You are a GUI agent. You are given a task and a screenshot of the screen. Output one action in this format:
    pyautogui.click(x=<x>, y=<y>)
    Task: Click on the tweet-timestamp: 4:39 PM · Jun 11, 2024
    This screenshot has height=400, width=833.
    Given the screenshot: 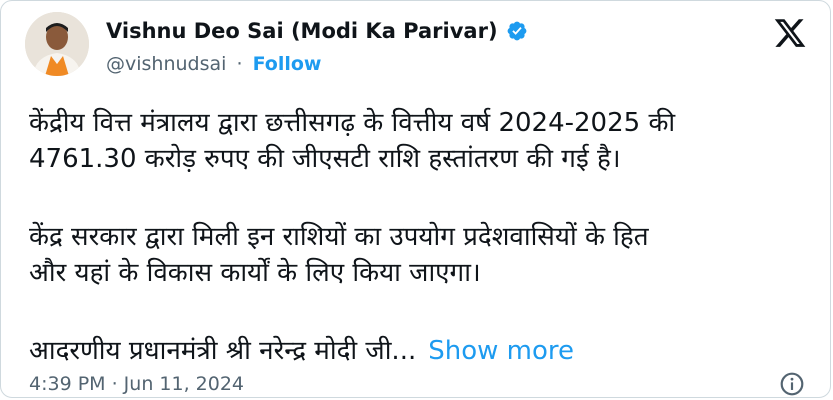 What is the action you would take?
    pyautogui.click(x=136, y=384)
    